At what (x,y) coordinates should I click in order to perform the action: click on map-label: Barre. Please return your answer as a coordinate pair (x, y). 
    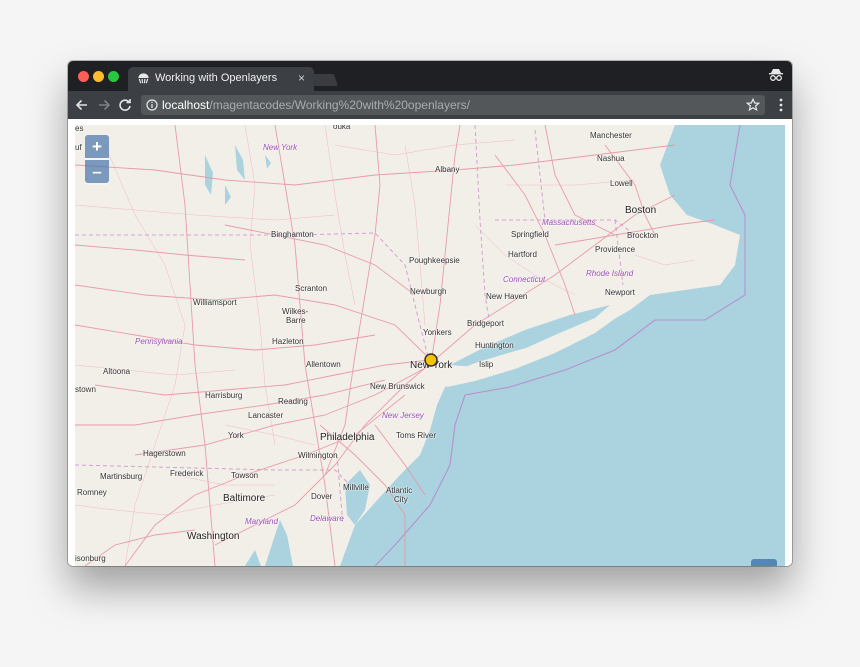
    Looking at the image, I should click on (296, 320).